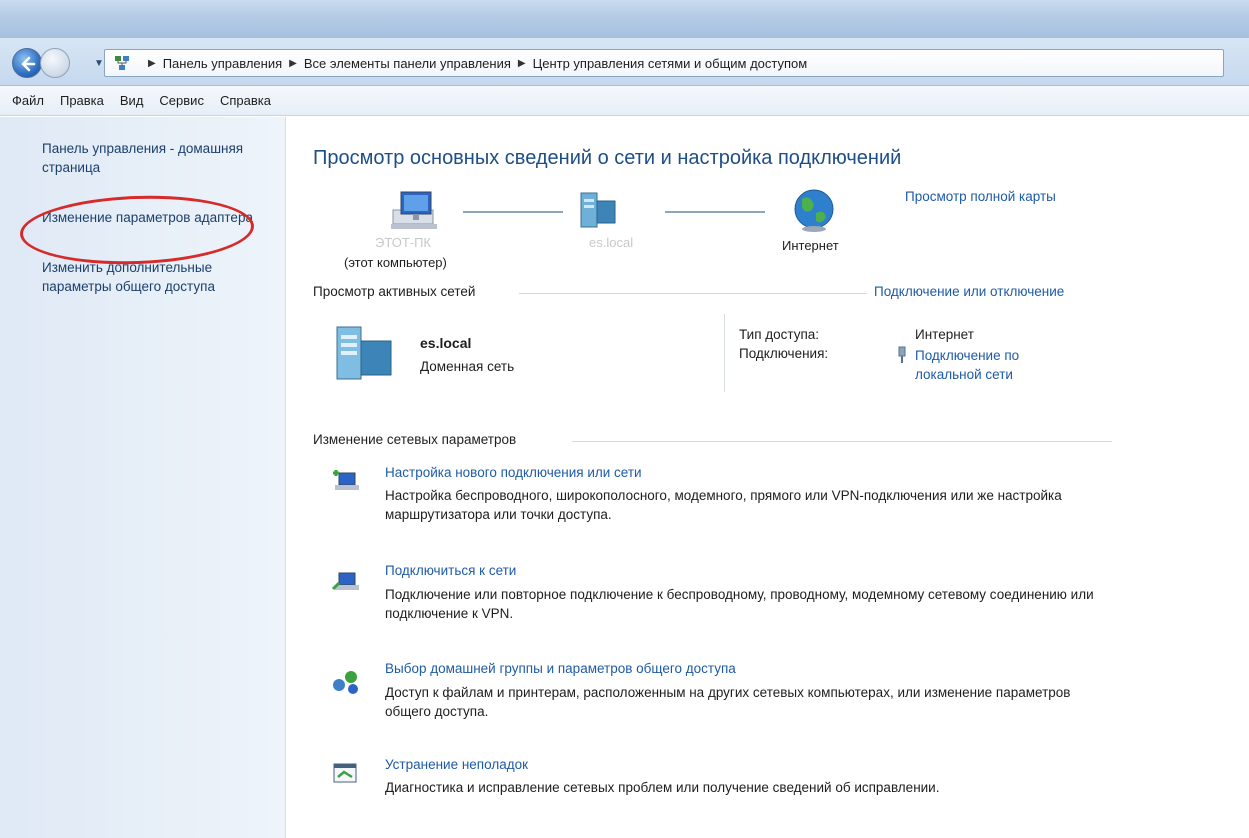 Image resolution: width=1249 pixels, height=838 pixels. Describe the element at coordinates (154, 158) in the screenshot. I see `control-panel-home-link: Панель управления - домашняя страница` at that location.